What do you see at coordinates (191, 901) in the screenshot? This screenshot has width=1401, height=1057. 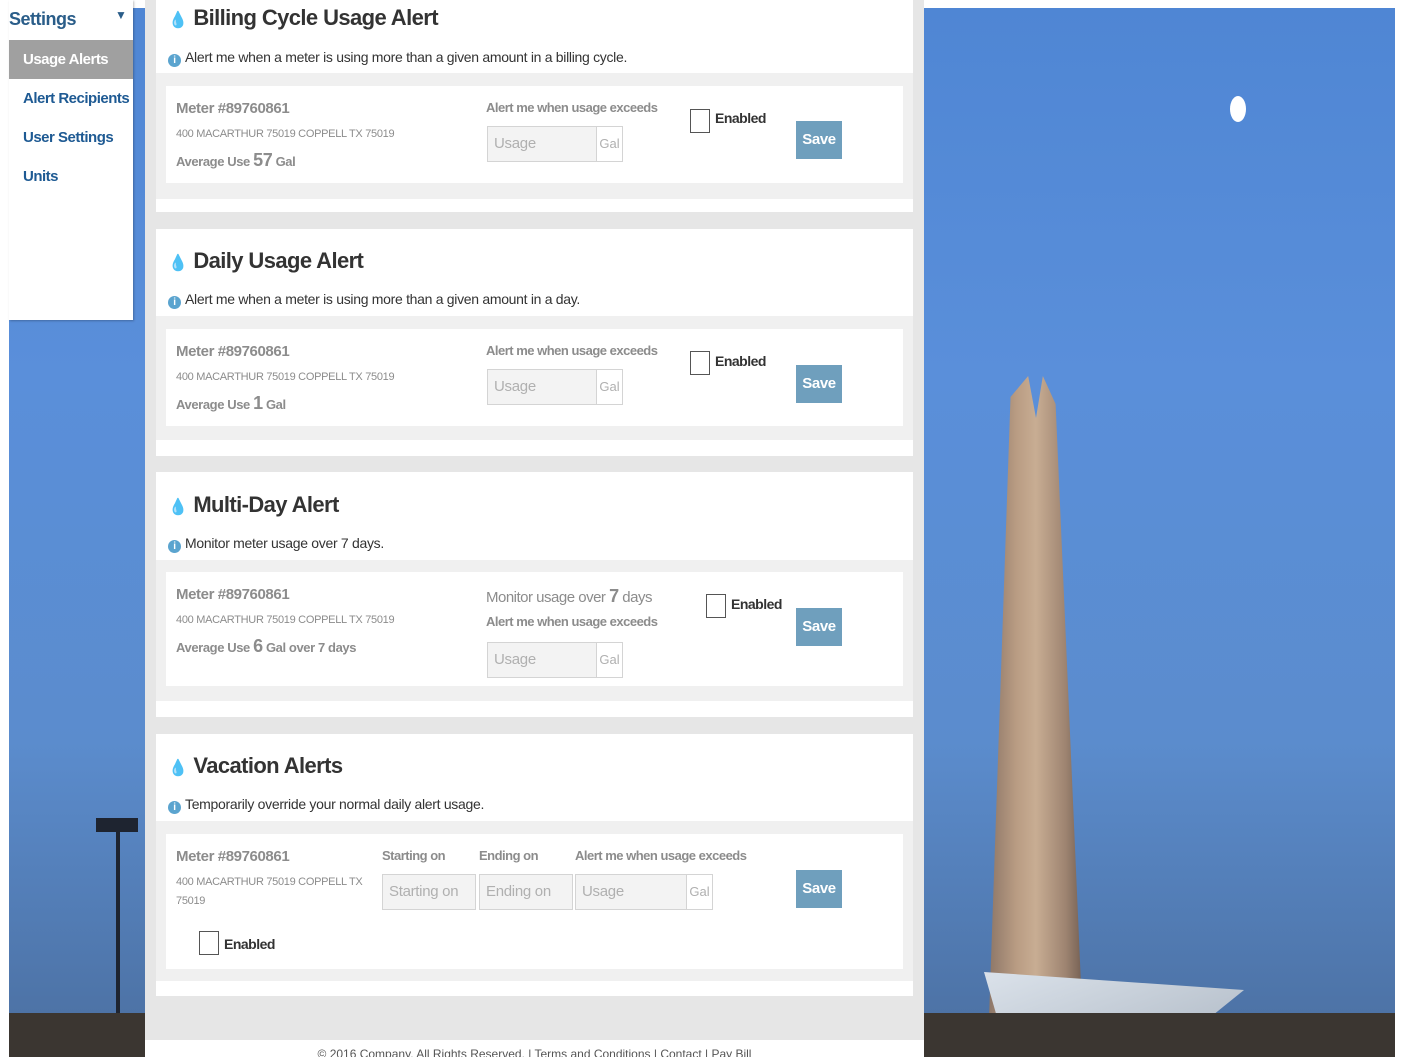 I see `meter-address-line2: 75019` at bounding box center [191, 901].